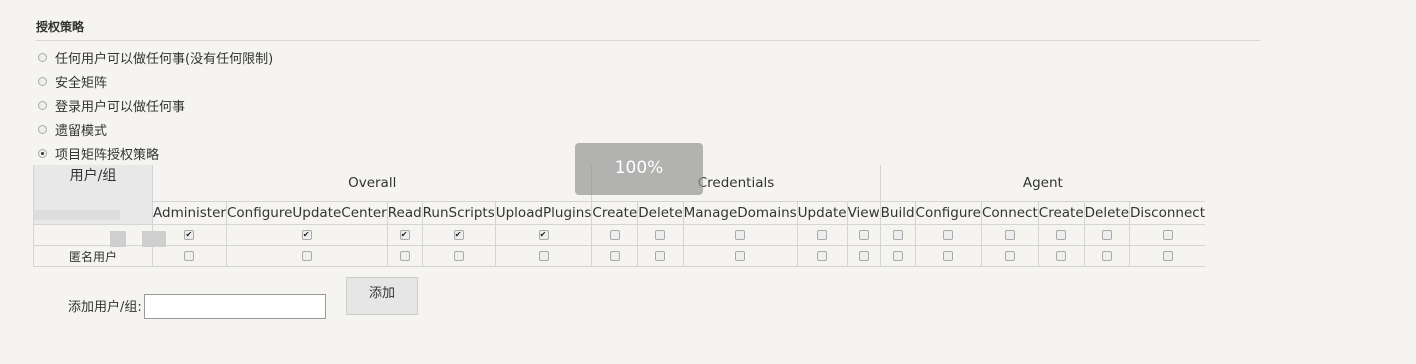 Image resolution: width=1416 pixels, height=364 pixels. Describe the element at coordinates (189, 213) in the screenshot. I see `perm-header: Administer` at that location.